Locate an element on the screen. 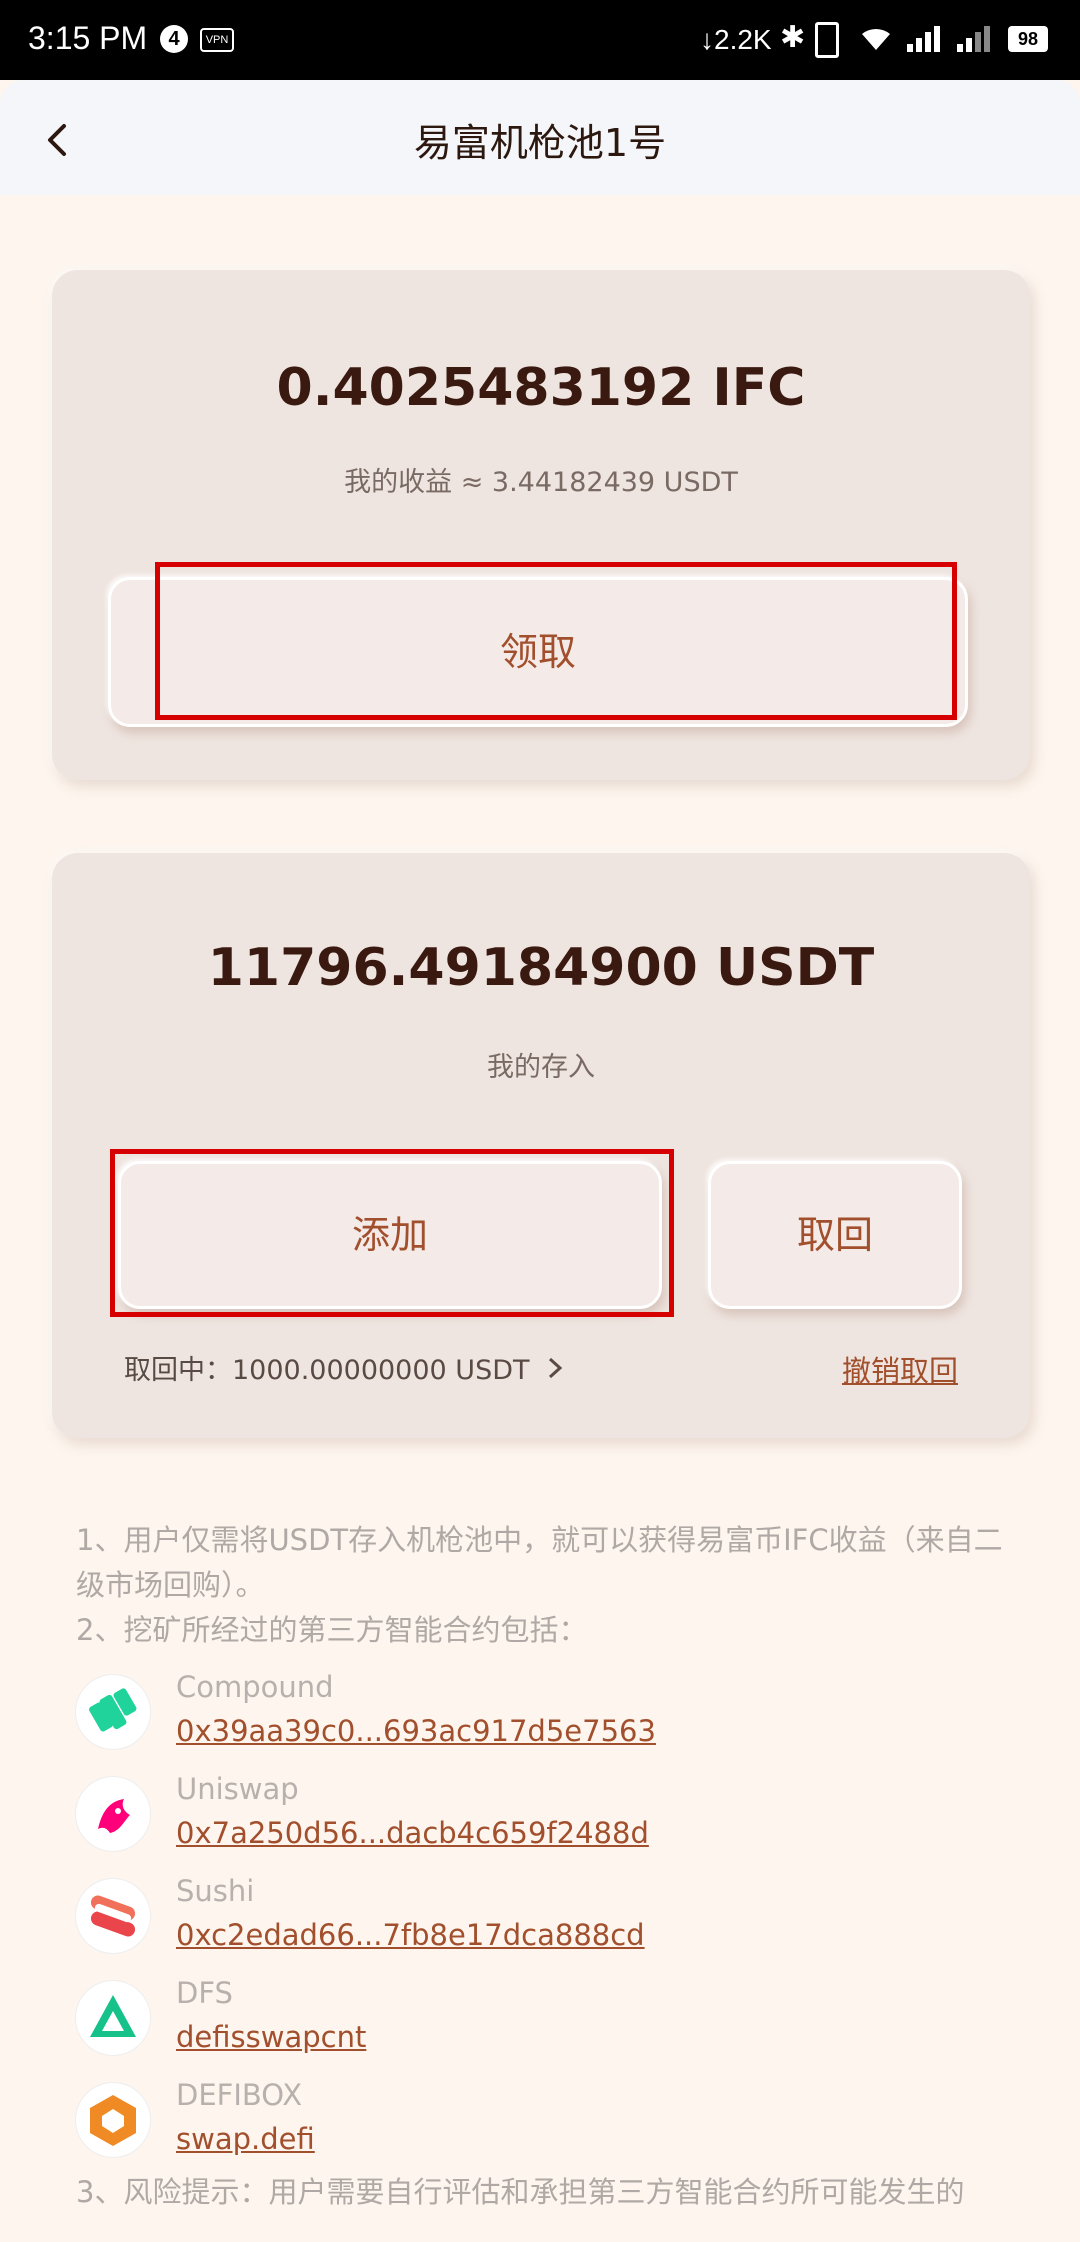  add-button: 添加 is located at coordinates (390, 1235).